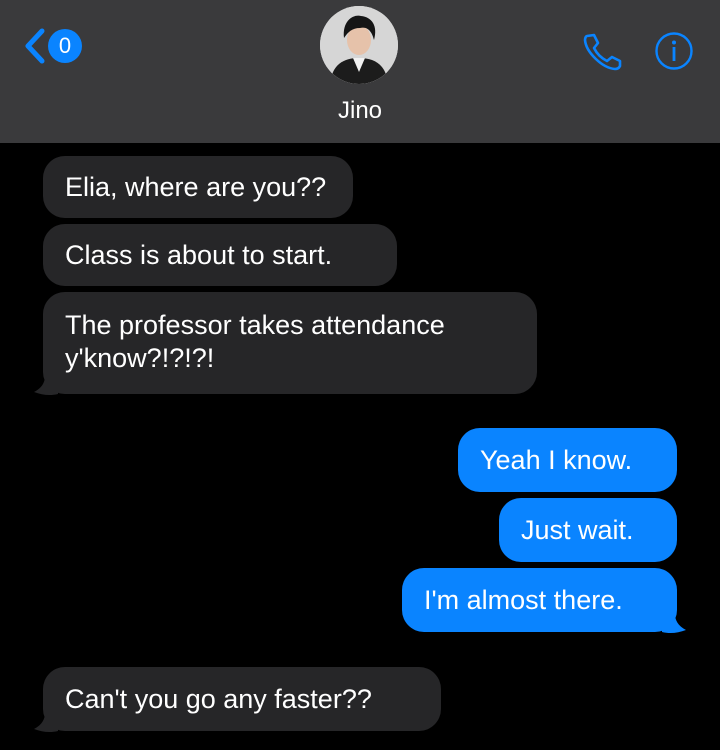  Describe the element at coordinates (199, 255) in the screenshot. I see `message-text: Class is about to start.` at that location.